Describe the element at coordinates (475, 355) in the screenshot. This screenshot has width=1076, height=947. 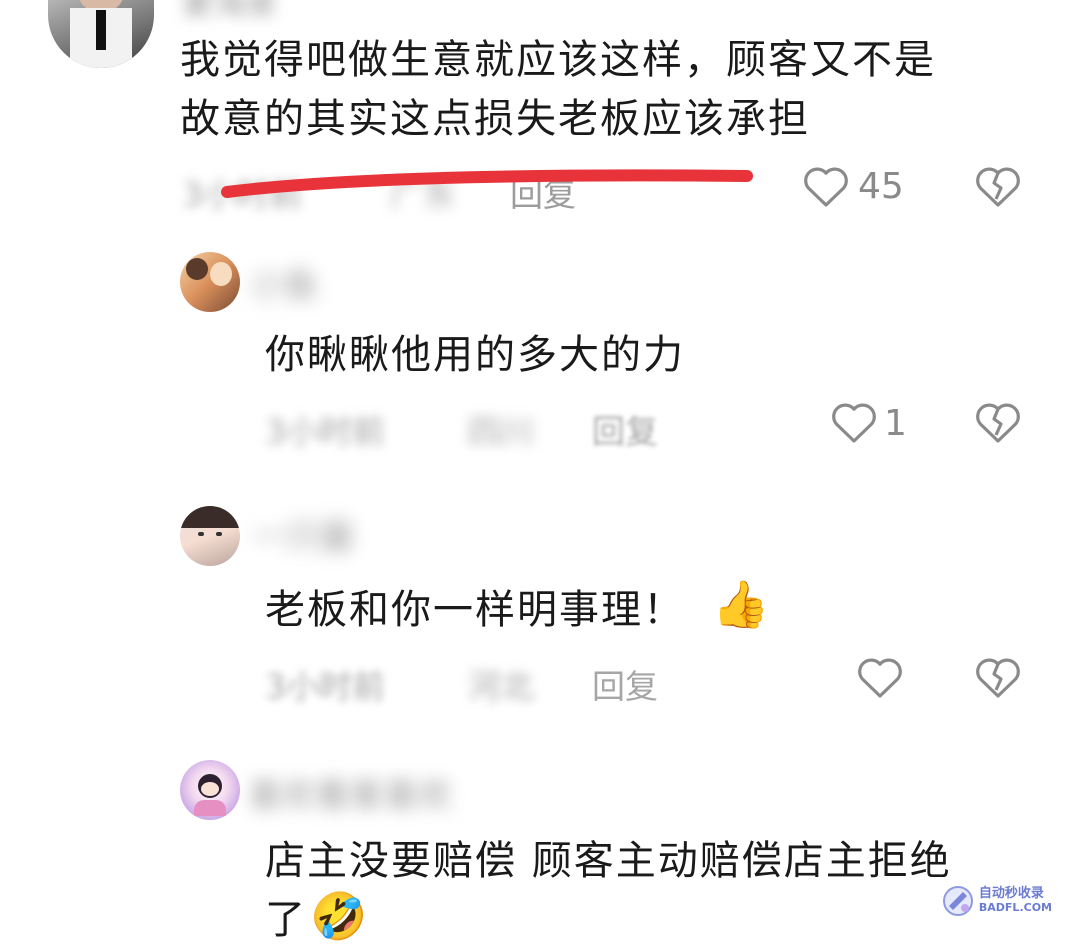
I see `comment-text: 你瞅瞅他用的多大的力` at that location.